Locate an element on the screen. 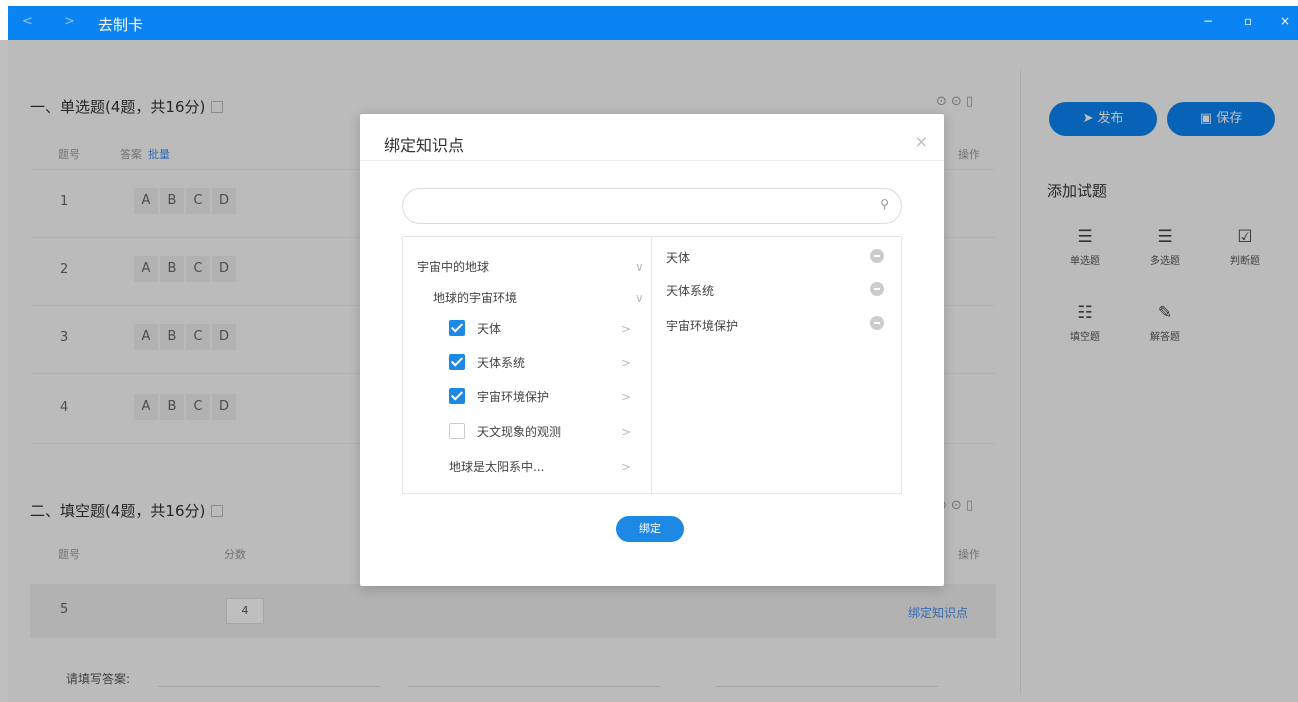 The image size is (1298, 702). tree-node-label: 宇宙中的地球 is located at coordinates (453, 267).